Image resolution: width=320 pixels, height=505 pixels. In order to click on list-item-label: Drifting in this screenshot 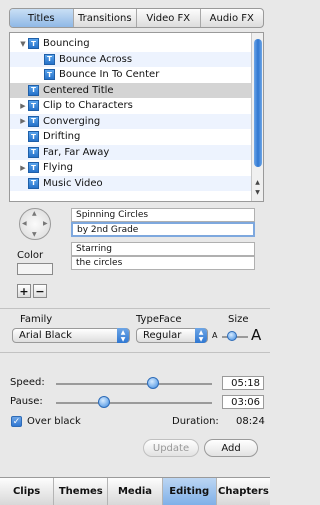, I will do `click(62, 137)`.